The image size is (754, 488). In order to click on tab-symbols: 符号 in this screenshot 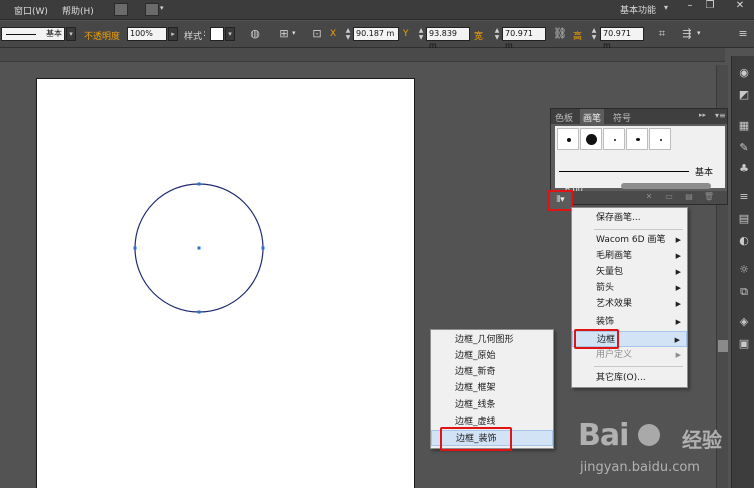, I will do `click(622, 117)`.